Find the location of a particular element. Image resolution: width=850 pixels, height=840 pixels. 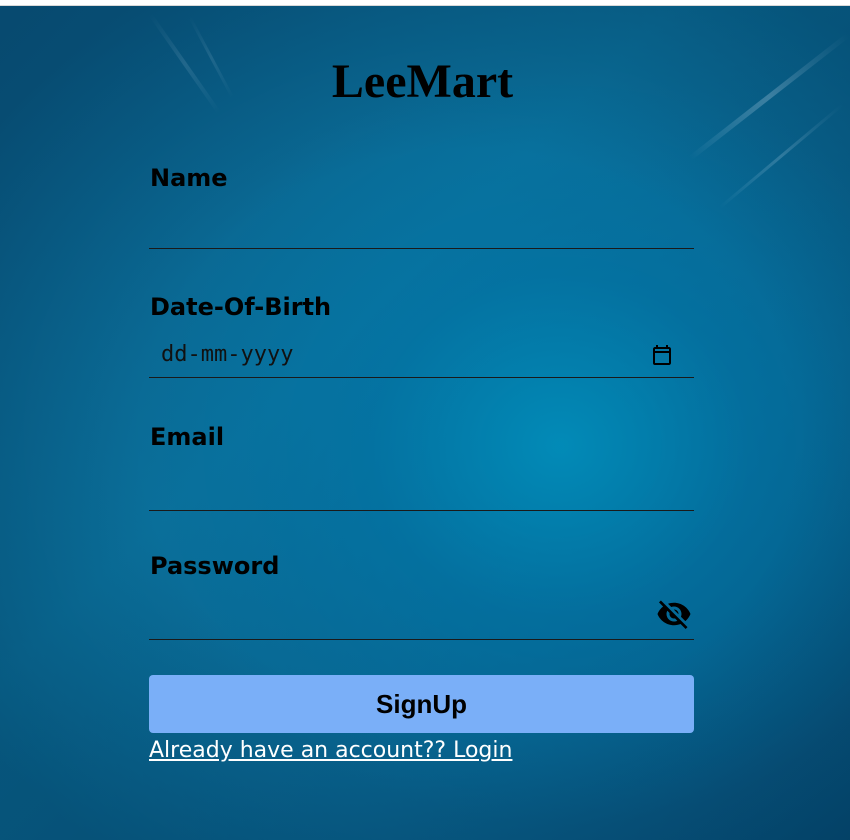

dob-label: Date-Of-Birth is located at coordinates (241, 307).